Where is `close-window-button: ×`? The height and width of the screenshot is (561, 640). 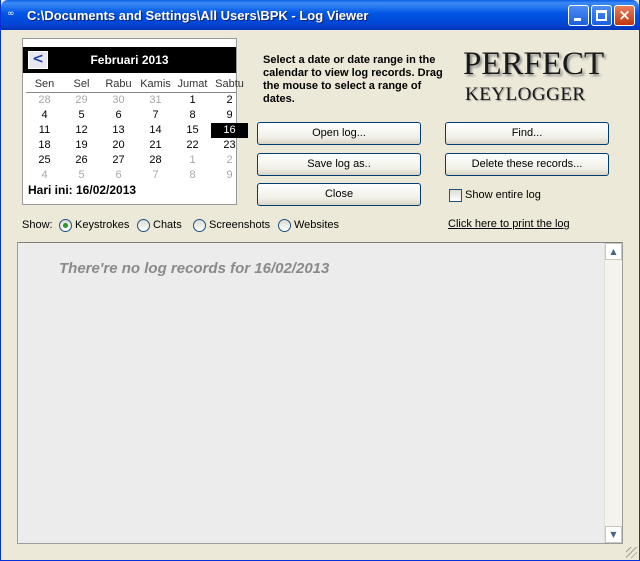
close-window-button: × is located at coordinates (624, 15).